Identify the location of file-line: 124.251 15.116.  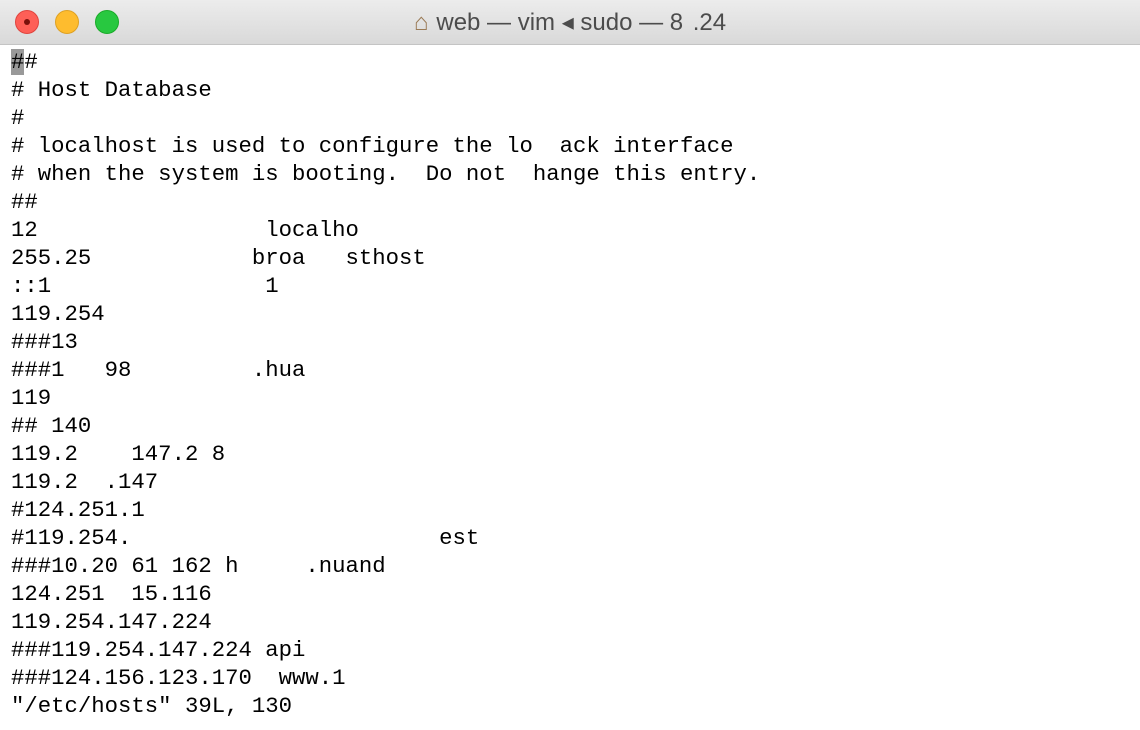
(111, 594).